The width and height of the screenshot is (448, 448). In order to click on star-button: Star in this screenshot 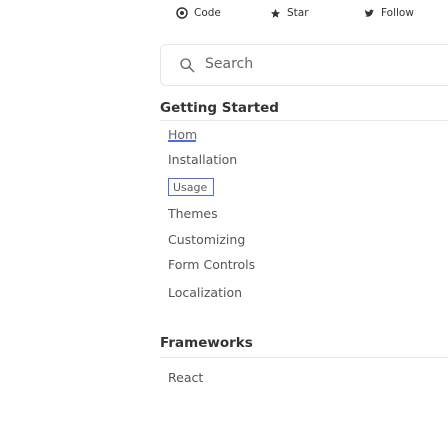, I will do `click(289, 13)`.